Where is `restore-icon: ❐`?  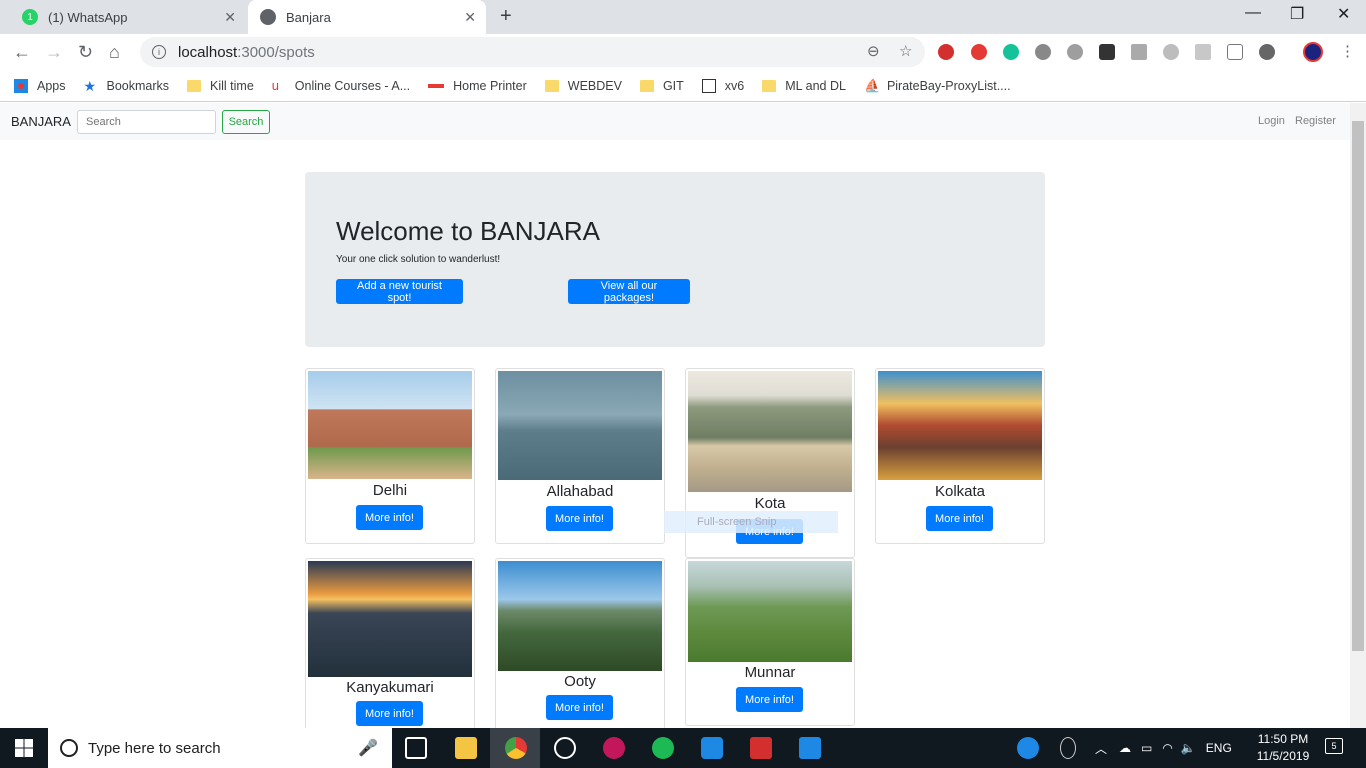 restore-icon: ❐ is located at coordinates (1297, 14).